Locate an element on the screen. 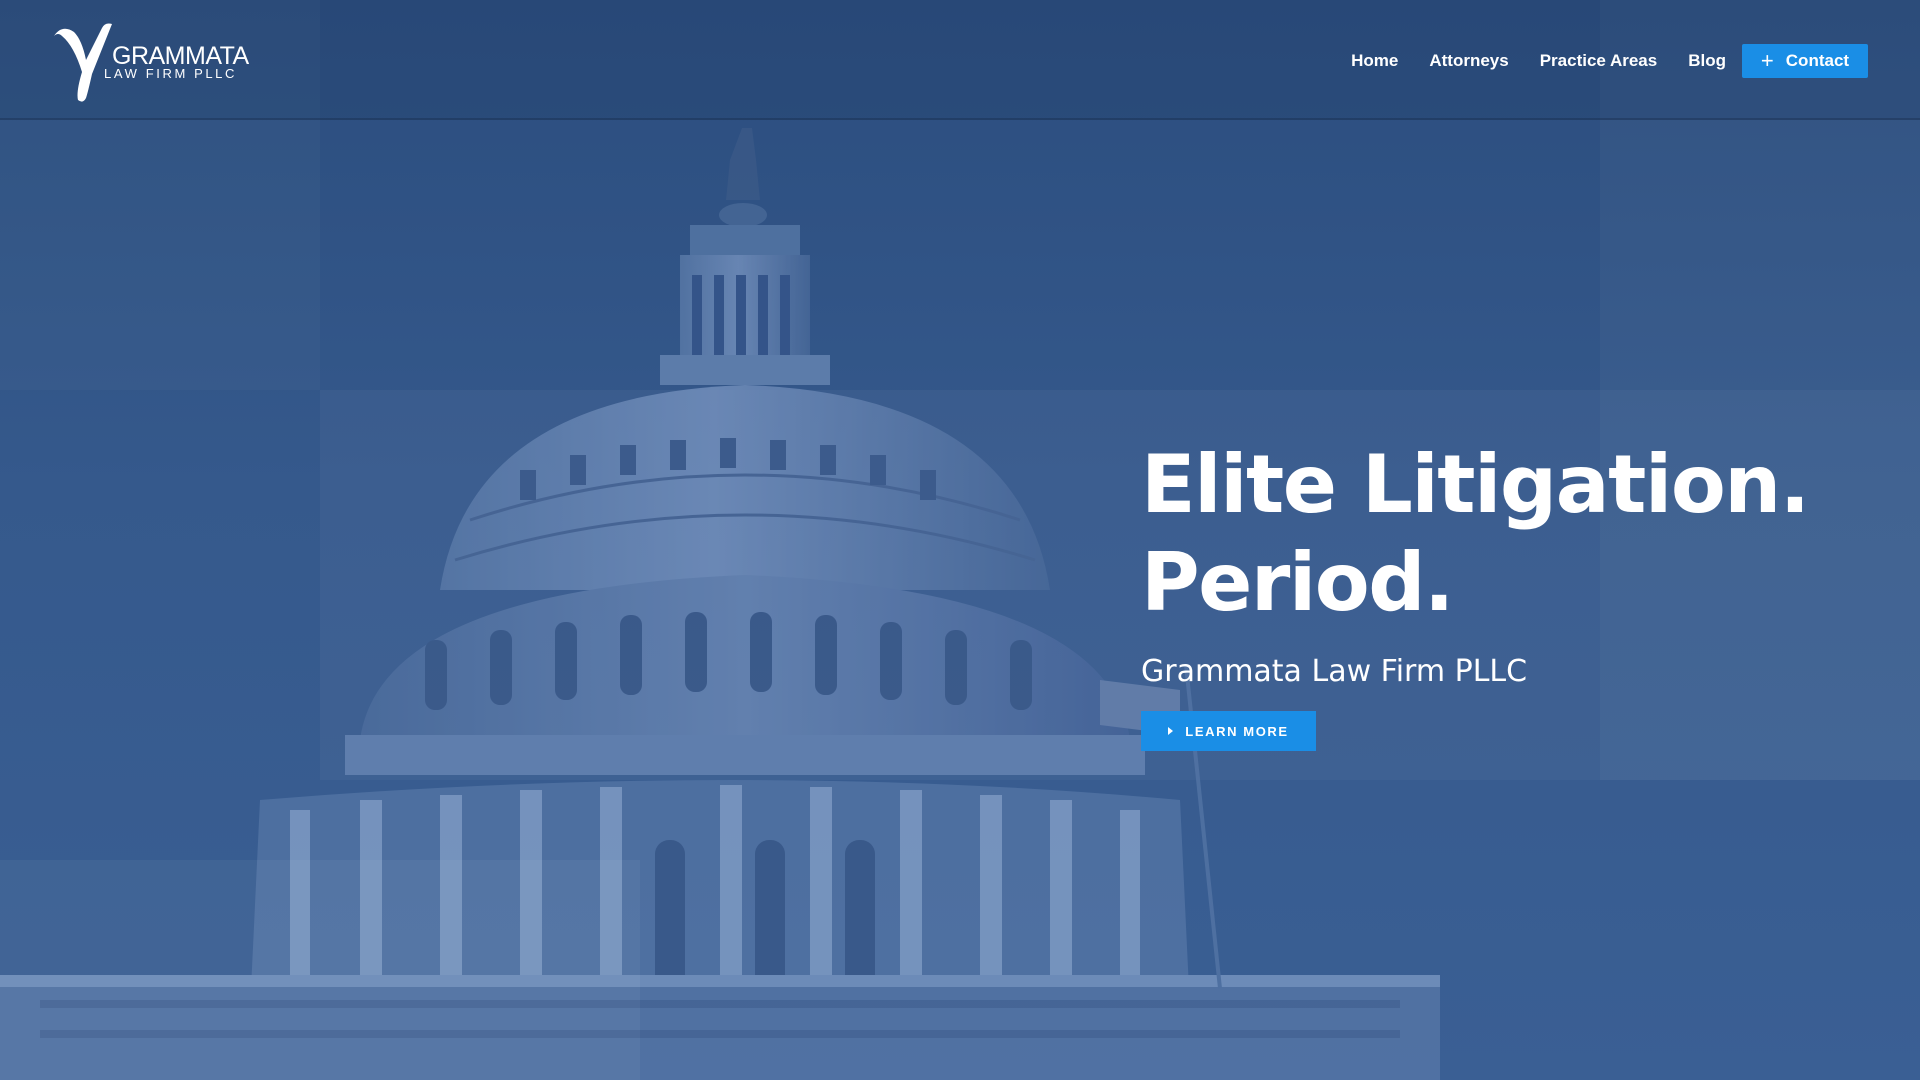  caret-right-icon is located at coordinates (1171, 731).